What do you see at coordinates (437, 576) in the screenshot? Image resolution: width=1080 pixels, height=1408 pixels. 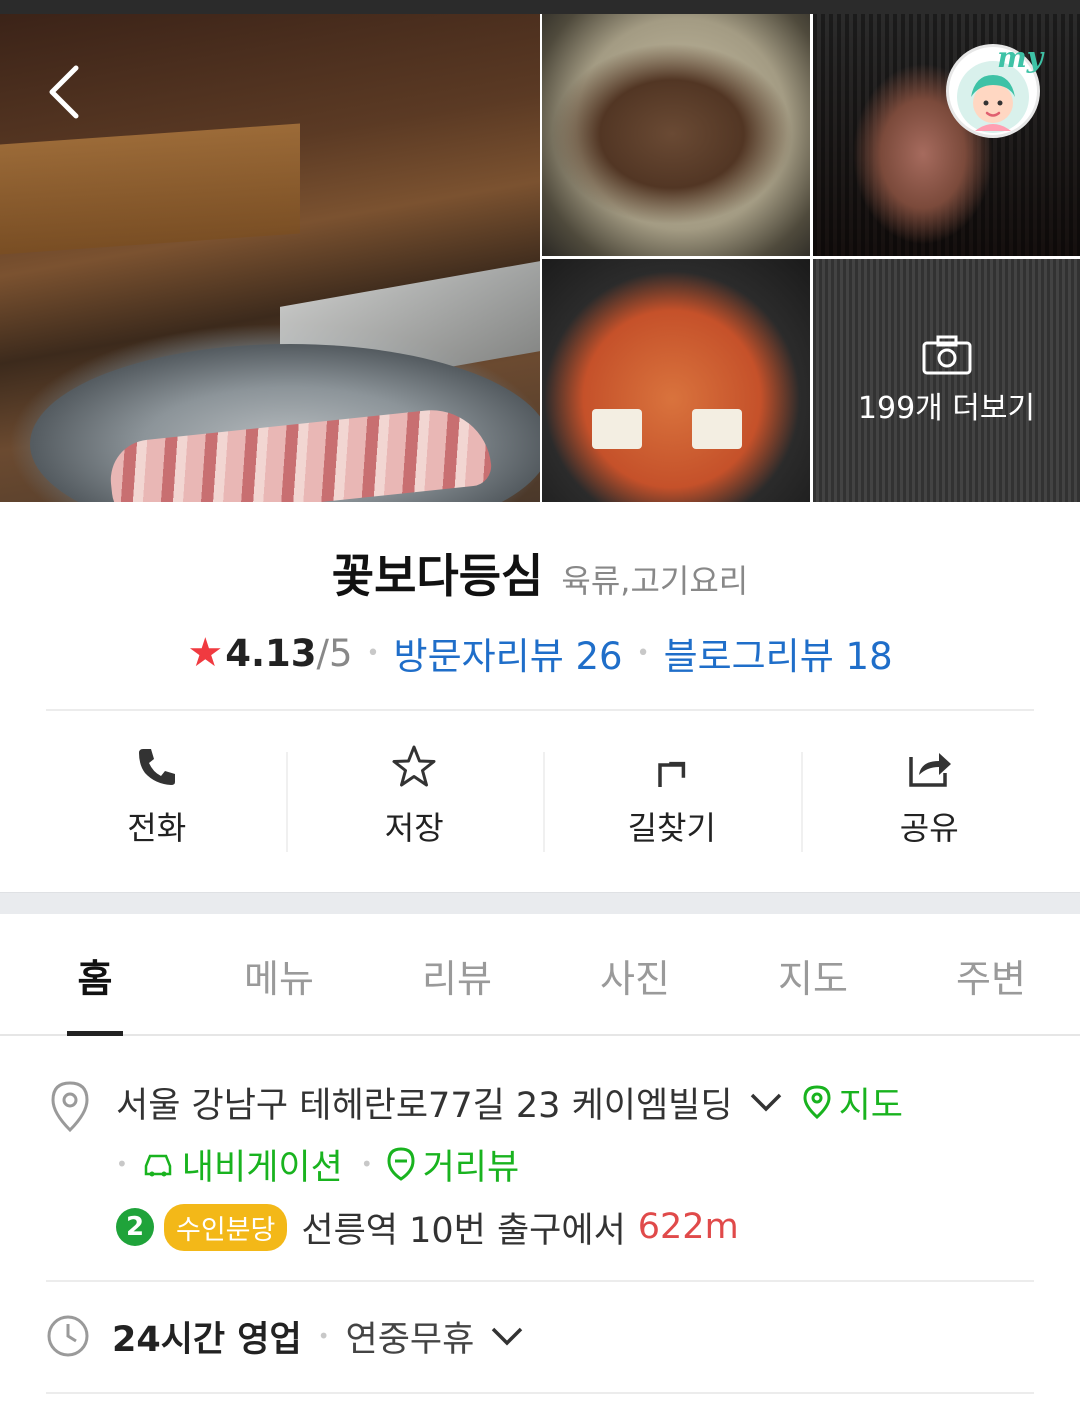 I see `place-name: 꽃보다등심` at bounding box center [437, 576].